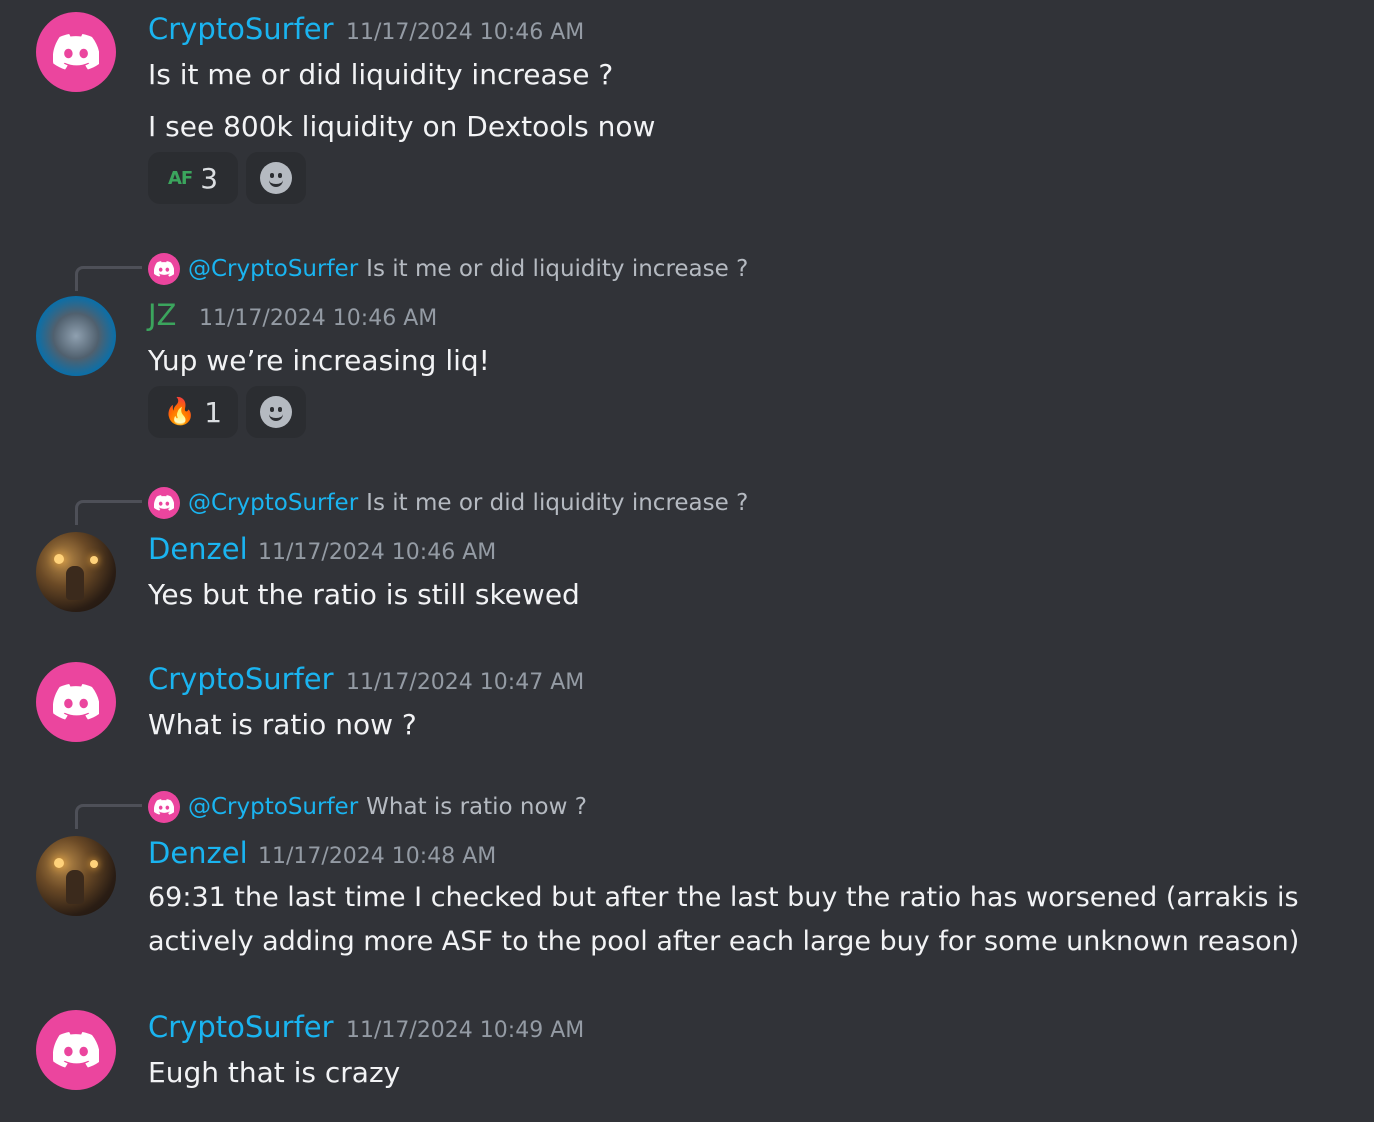 The width and height of the screenshot is (1374, 1122). What do you see at coordinates (476, 807) in the screenshot?
I see `reply-text: What is ratio now ?` at bounding box center [476, 807].